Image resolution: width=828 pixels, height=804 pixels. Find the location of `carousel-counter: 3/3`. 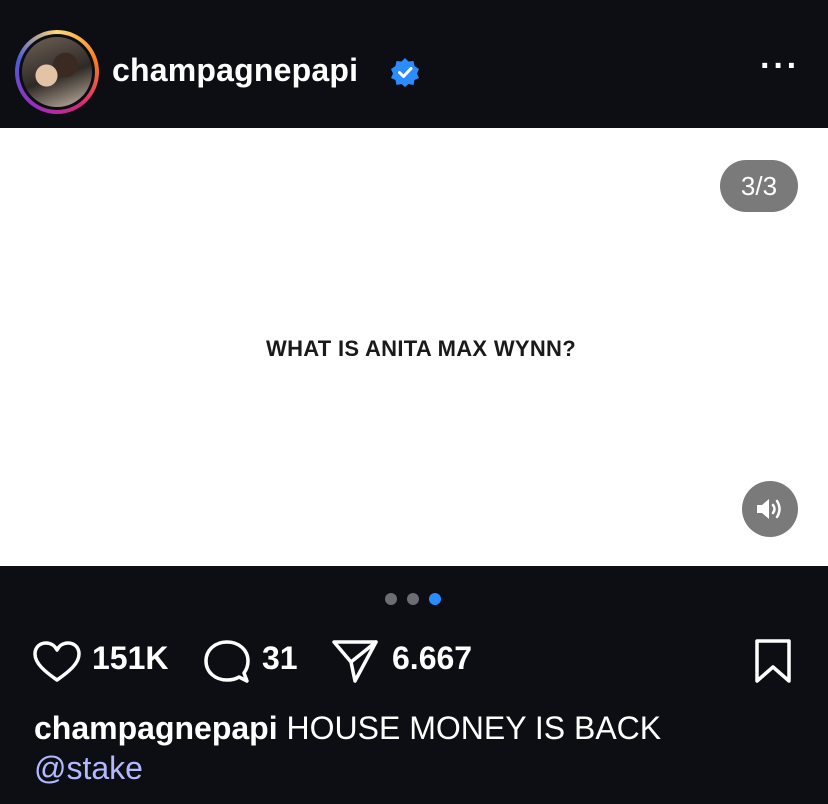

carousel-counter: 3/3 is located at coordinates (759, 186).